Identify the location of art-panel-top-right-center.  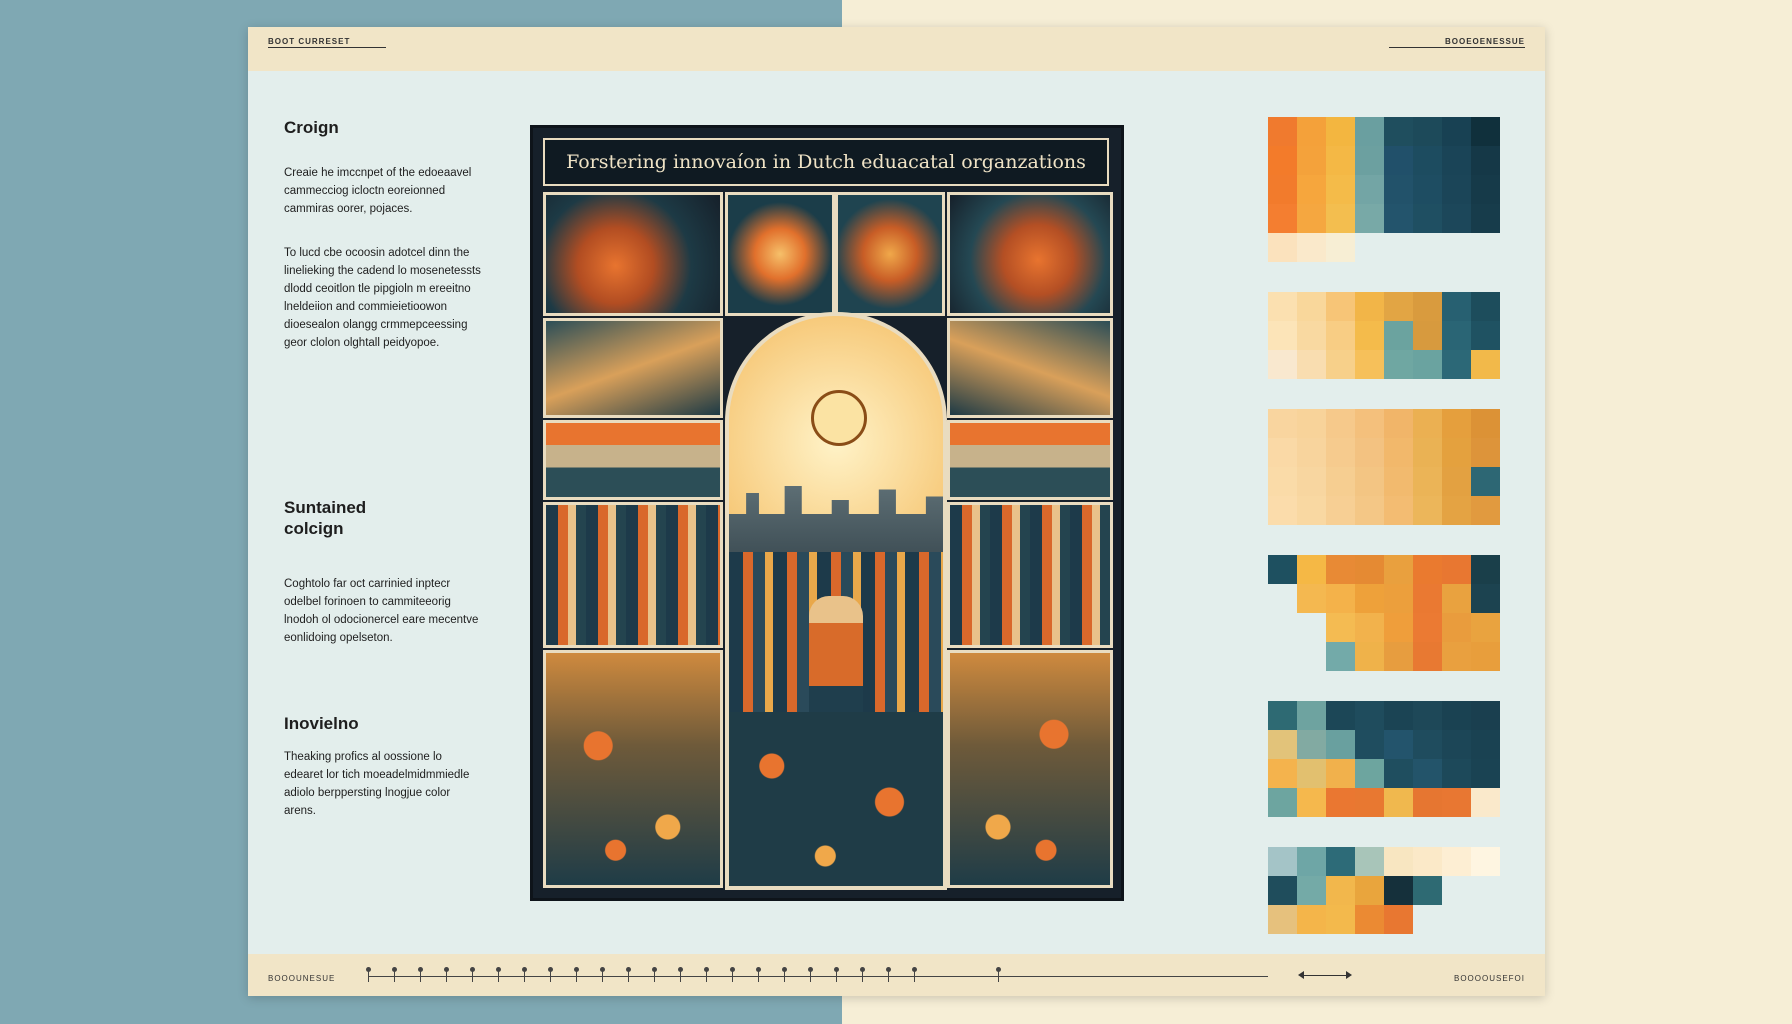
(890, 254).